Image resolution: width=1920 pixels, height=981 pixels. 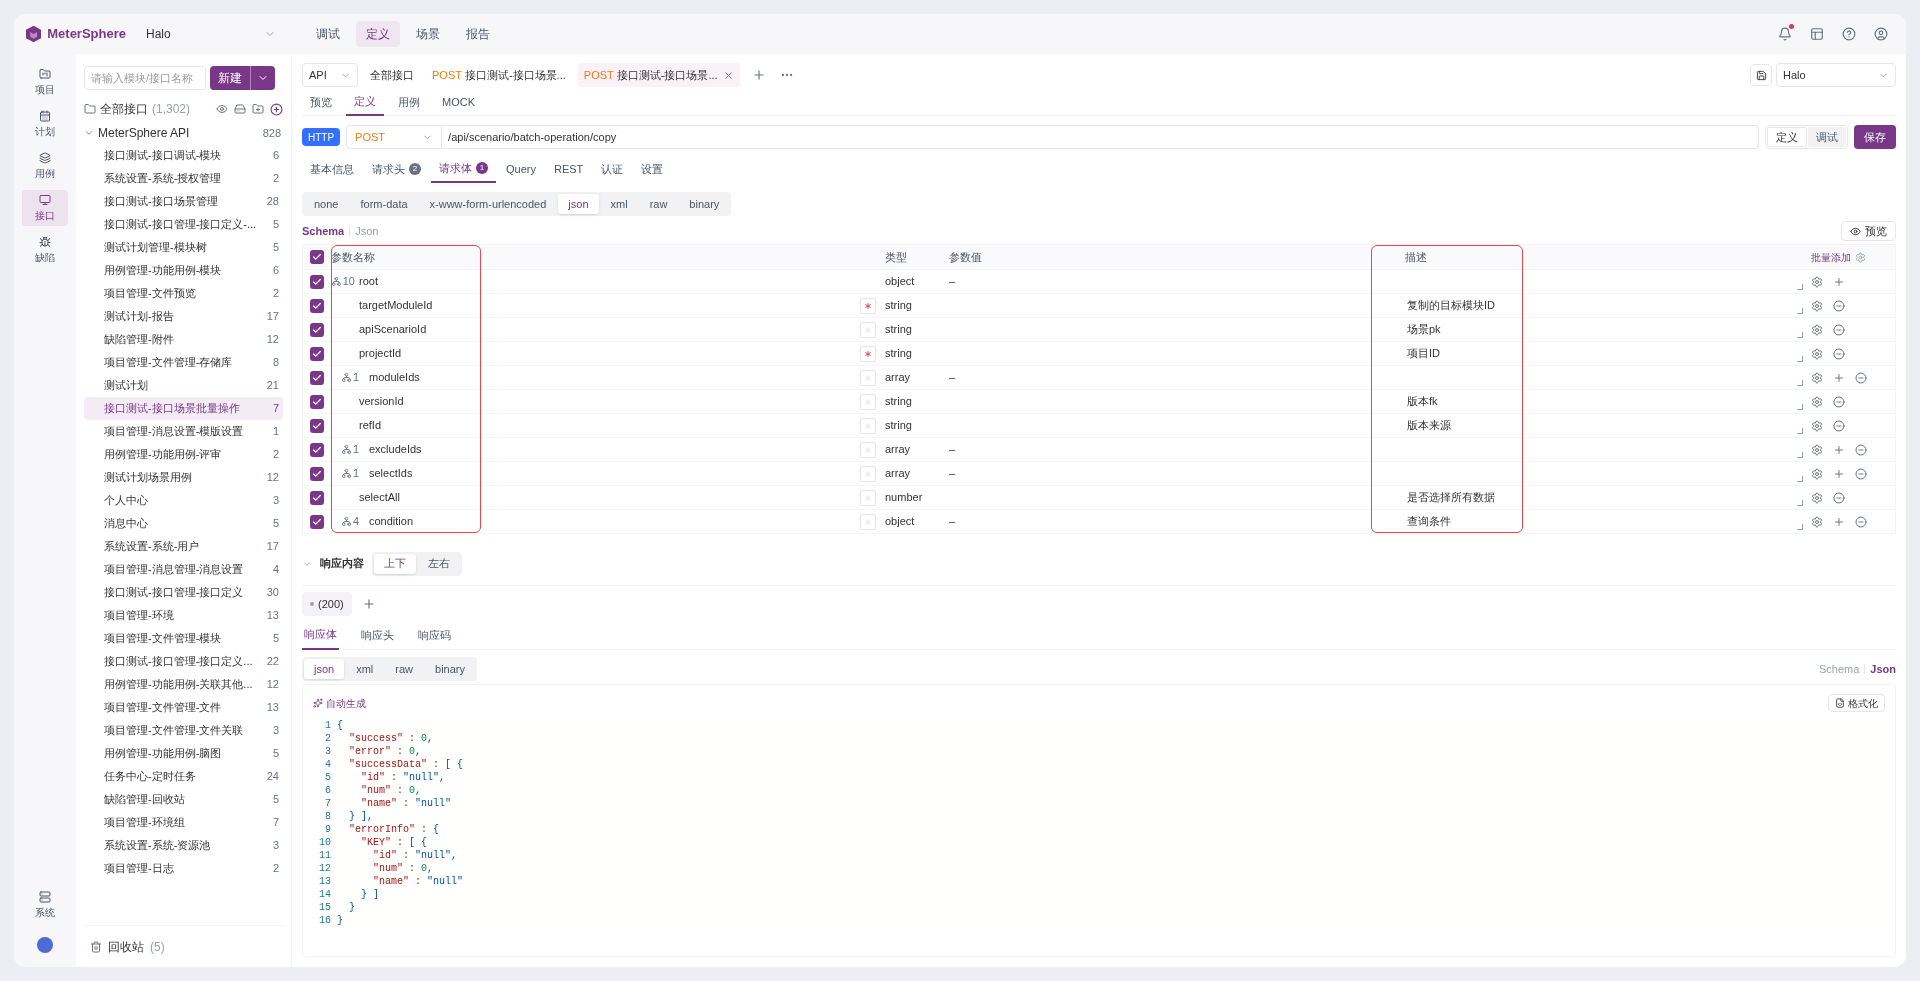 What do you see at coordinates (1761, 75) in the screenshot?
I see `environment-icon-button` at bounding box center [1761, 75].